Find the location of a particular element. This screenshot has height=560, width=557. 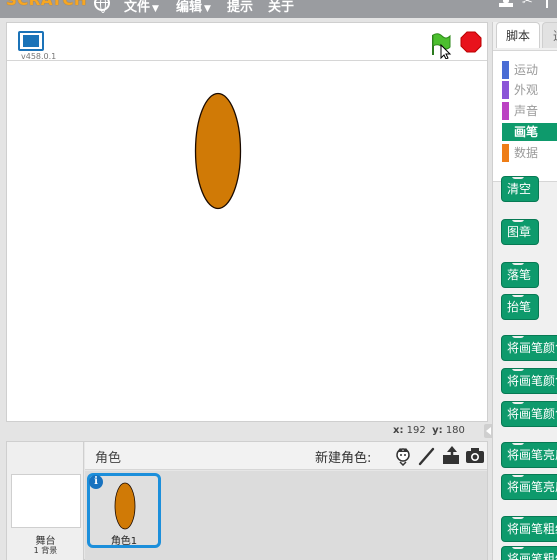

stage-thumbnail is located at coordinates (46, 501).